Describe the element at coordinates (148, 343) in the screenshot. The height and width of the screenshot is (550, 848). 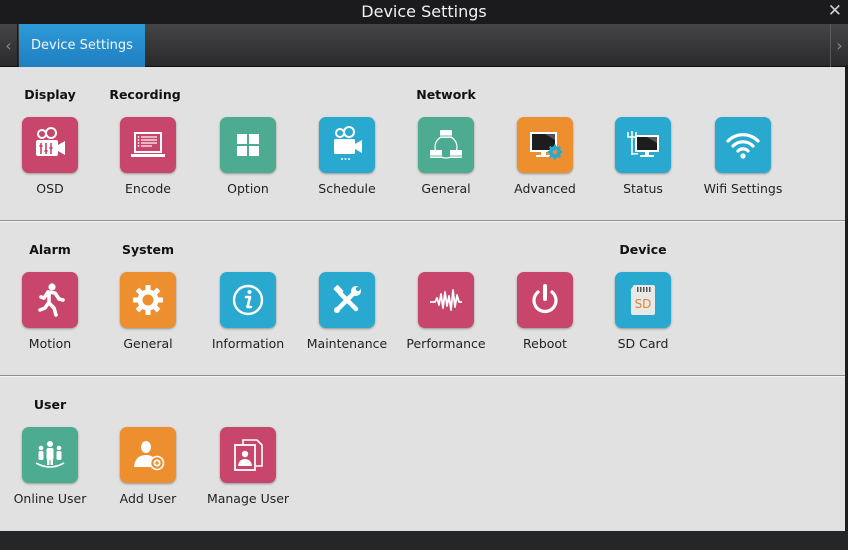
I see `system-general-label: General` at that location.